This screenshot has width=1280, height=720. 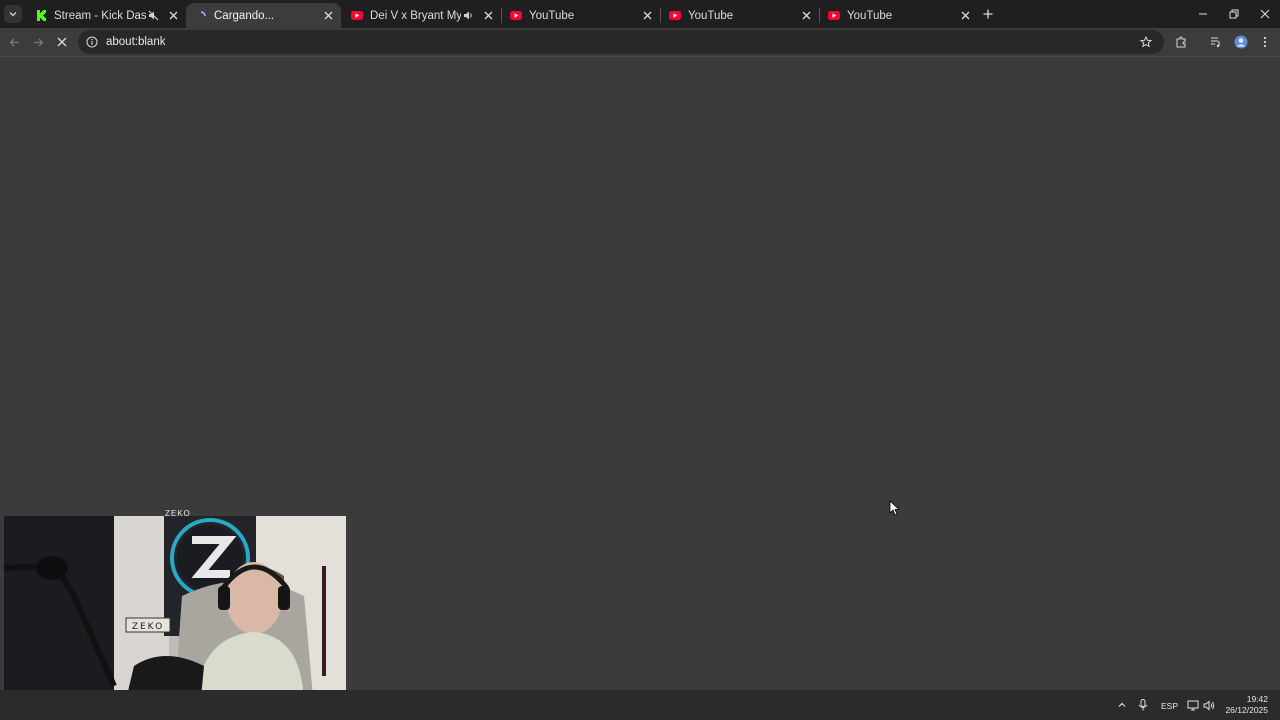 What do you see at coordinates (1257, 699) in the screenshot?
I see `clock-time: 19:42` at bounding box center [1257, 699].